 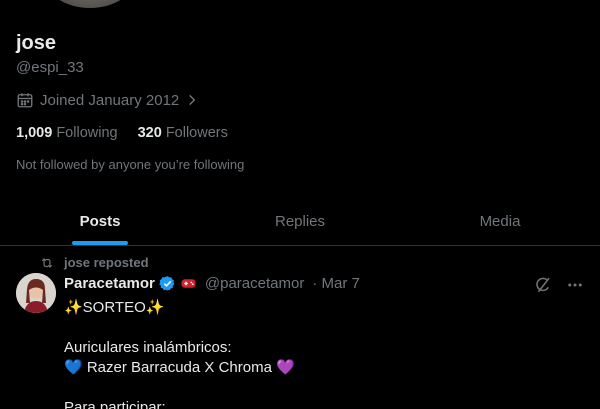 I want to click on profile-avatar, so click(x=90, y=6).